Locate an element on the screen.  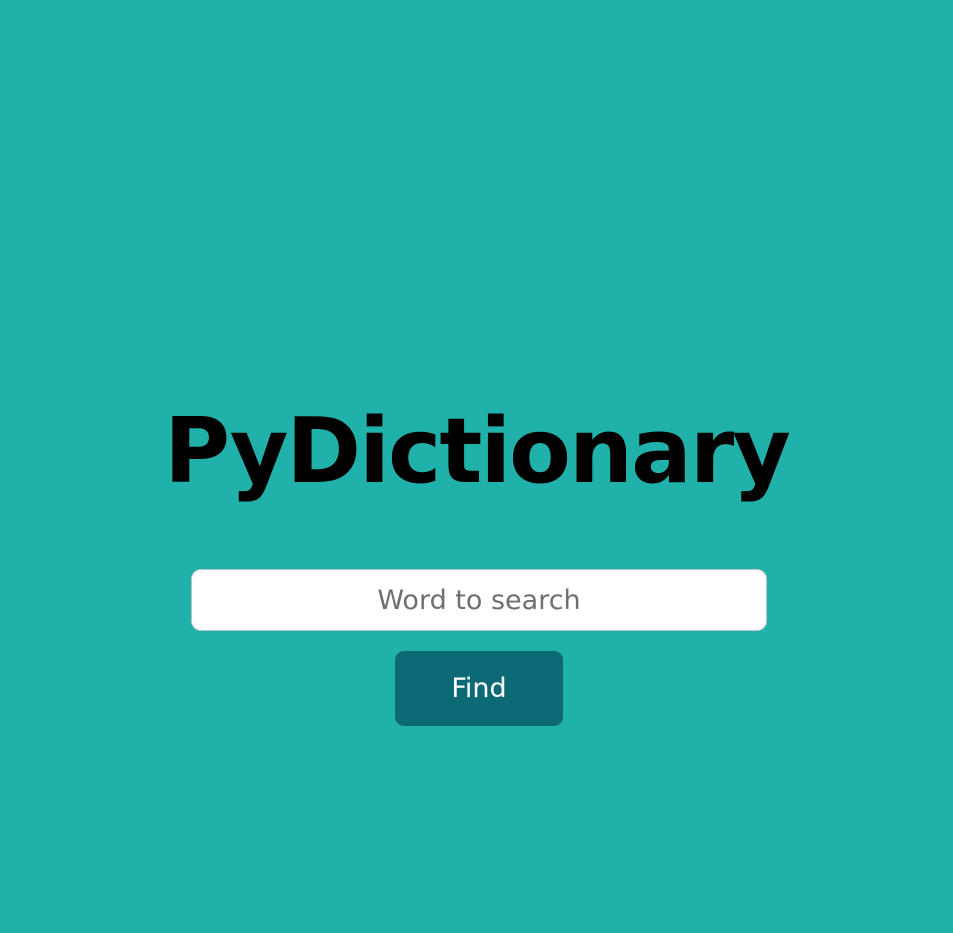
page-title: PyDictionary is located at coordinates (477, 451).